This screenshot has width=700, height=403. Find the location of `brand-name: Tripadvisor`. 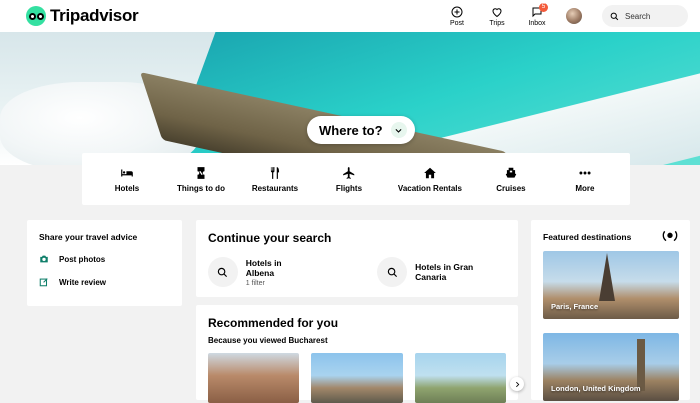

brand-name: Tripadvisor is located at coordinates (94, 15).